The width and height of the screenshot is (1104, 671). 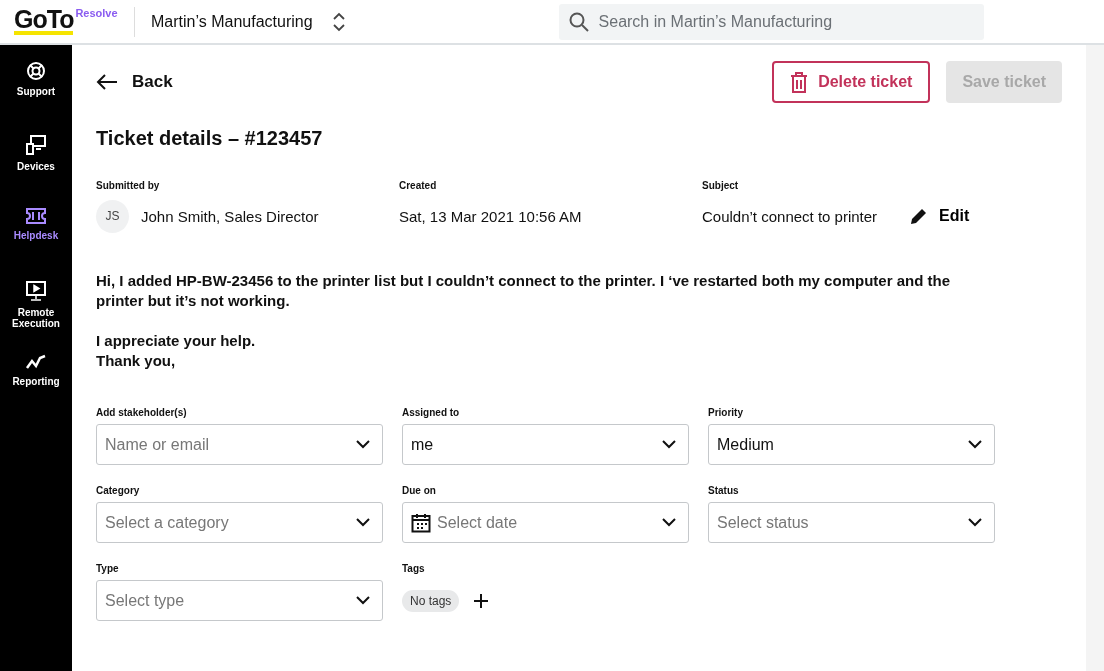 What do you see at coordinates (142, 412) in the screenshot?
I see `field-label: Add stakeholder(s)` at bounding box center [142, 412].